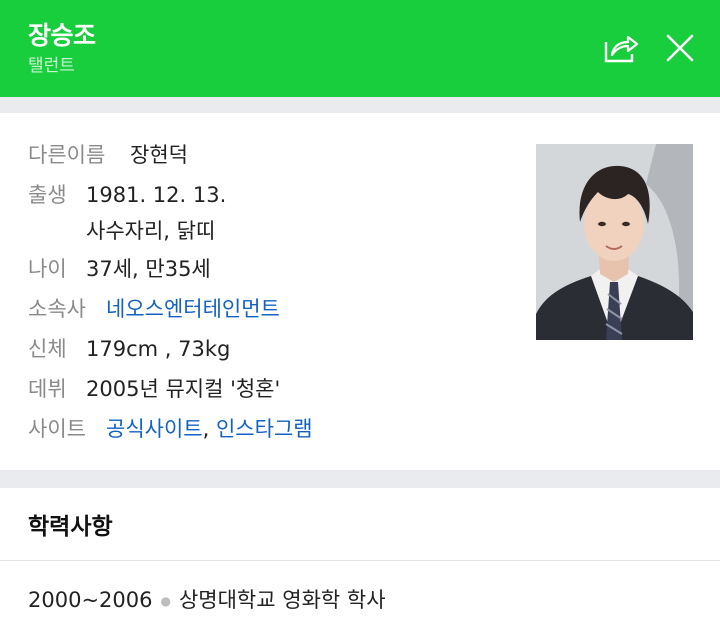  I want to click on agency-row: 소속사 네오스엔터테인먼트, so click(154, 309).